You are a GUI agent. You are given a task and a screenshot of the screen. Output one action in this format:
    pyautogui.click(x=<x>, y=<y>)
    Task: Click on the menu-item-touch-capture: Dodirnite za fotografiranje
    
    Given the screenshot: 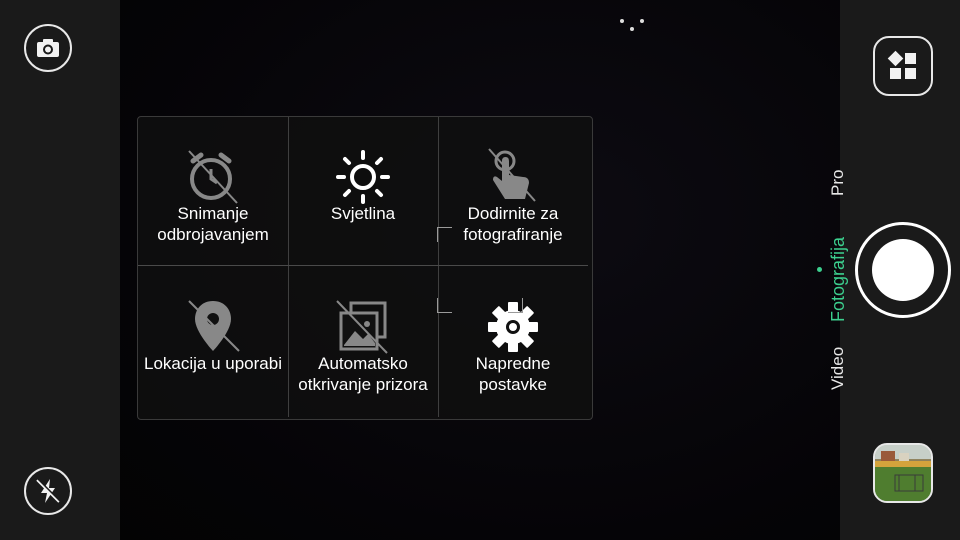 What is the action you would take?
    pyautogui.click(x=513, y=192)
    